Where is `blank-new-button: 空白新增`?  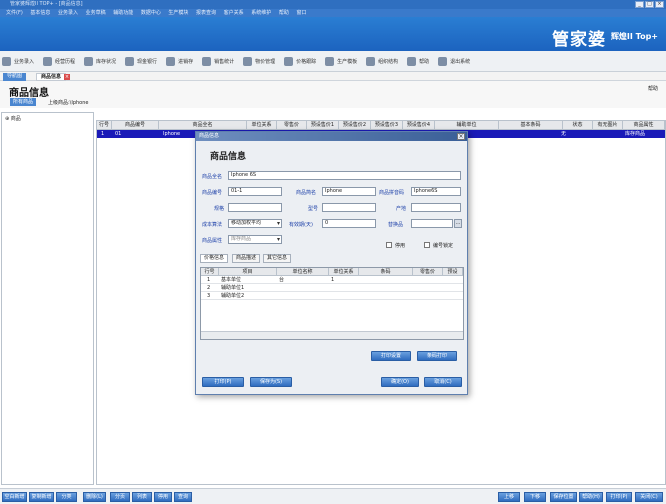
blank-new-button: 空白新增 is located at coordinates (14, 497).